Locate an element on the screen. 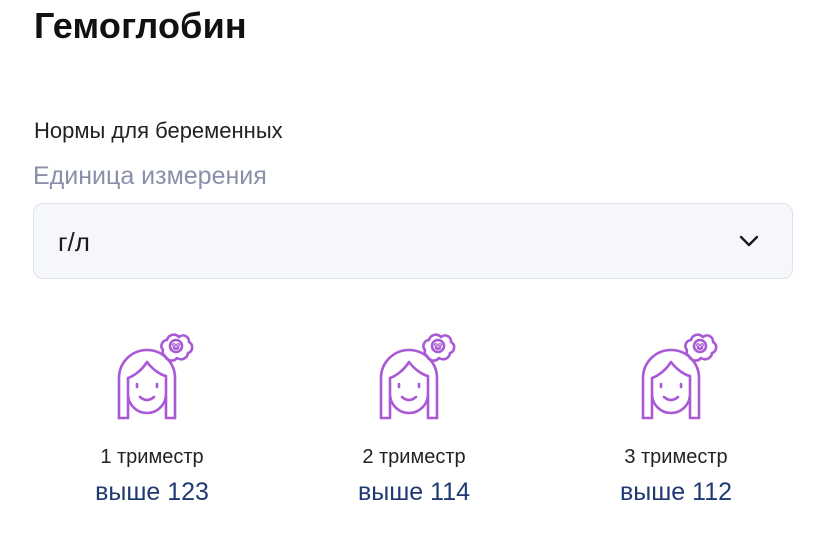 This screenshot has height=557, width=828. trimester-label: 1 триместр is located at coordinates (152, 457).